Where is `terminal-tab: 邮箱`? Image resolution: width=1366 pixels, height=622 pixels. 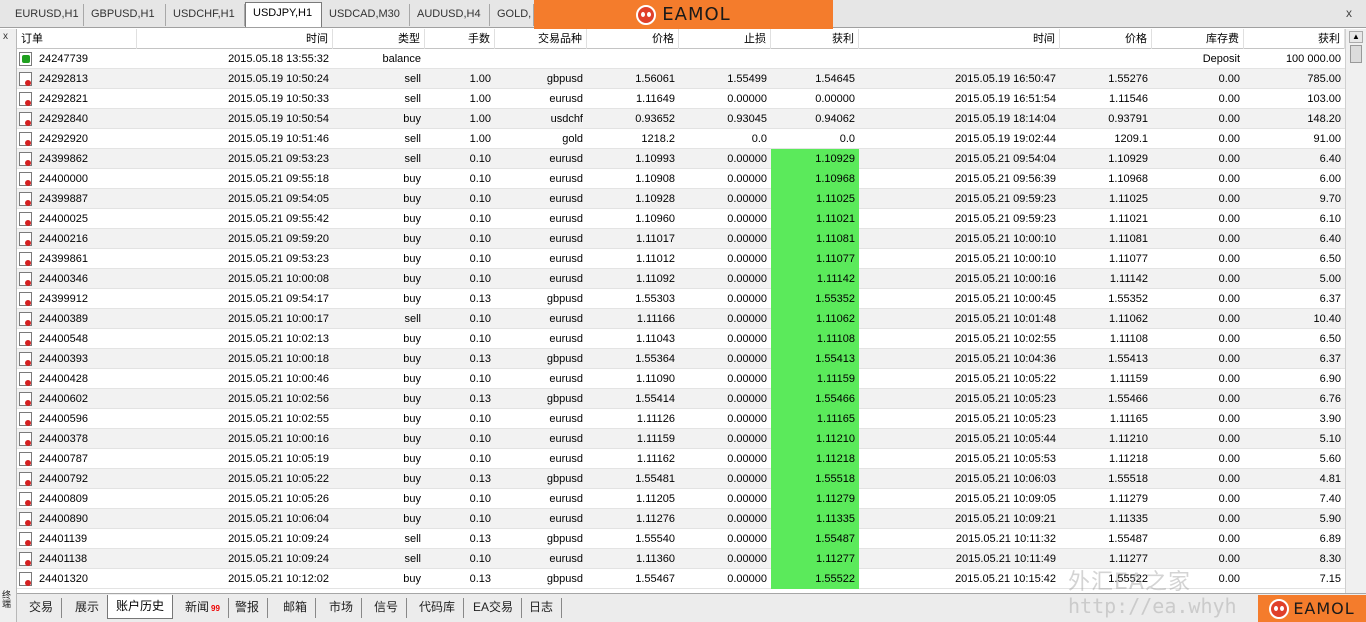 terminal-tab: 邮箱 is located at coordinates (296, 608).